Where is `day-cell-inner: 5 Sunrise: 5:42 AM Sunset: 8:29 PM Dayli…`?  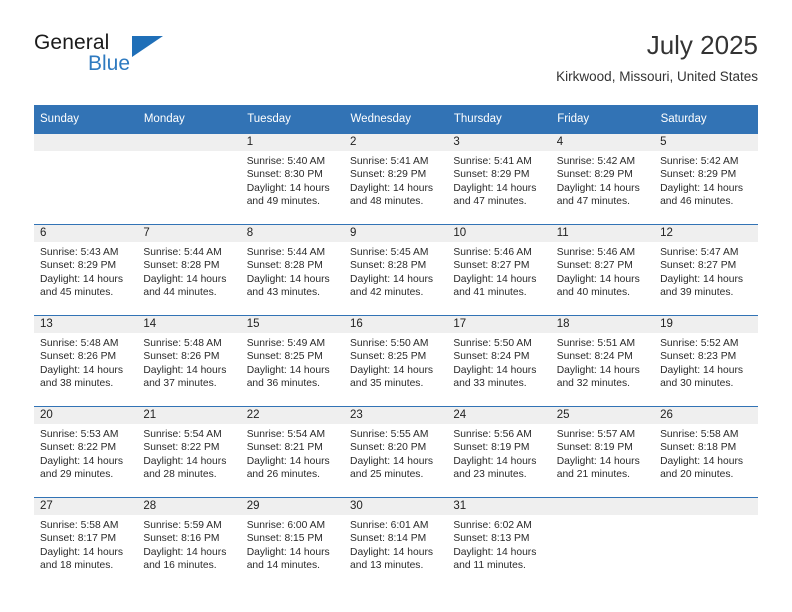 day-cell-inner: 5 Sunrise: 5:42 AM Sunset: 8:29 PM Dayli… is located at coordinates (706, 179).